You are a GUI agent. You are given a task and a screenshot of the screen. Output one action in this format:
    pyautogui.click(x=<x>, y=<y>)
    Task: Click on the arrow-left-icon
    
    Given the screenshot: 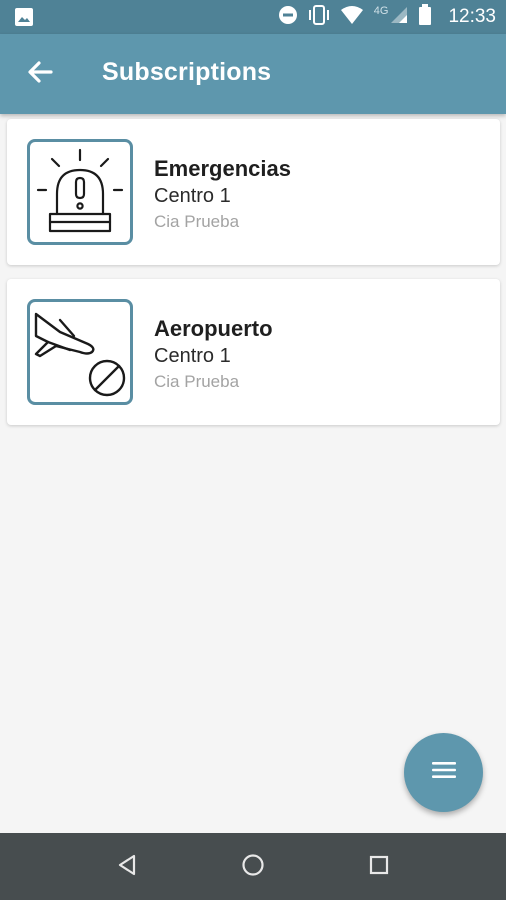 What is the action you would take?
    pyautogui.click(x=40, y=74)
    